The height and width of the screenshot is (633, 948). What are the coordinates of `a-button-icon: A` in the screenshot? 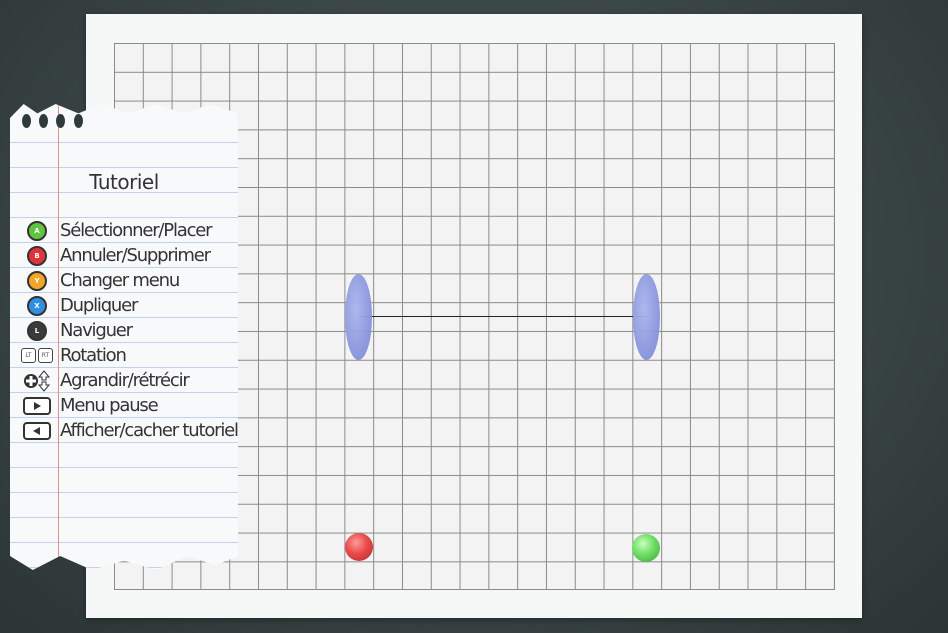 It's located at (37, 230).